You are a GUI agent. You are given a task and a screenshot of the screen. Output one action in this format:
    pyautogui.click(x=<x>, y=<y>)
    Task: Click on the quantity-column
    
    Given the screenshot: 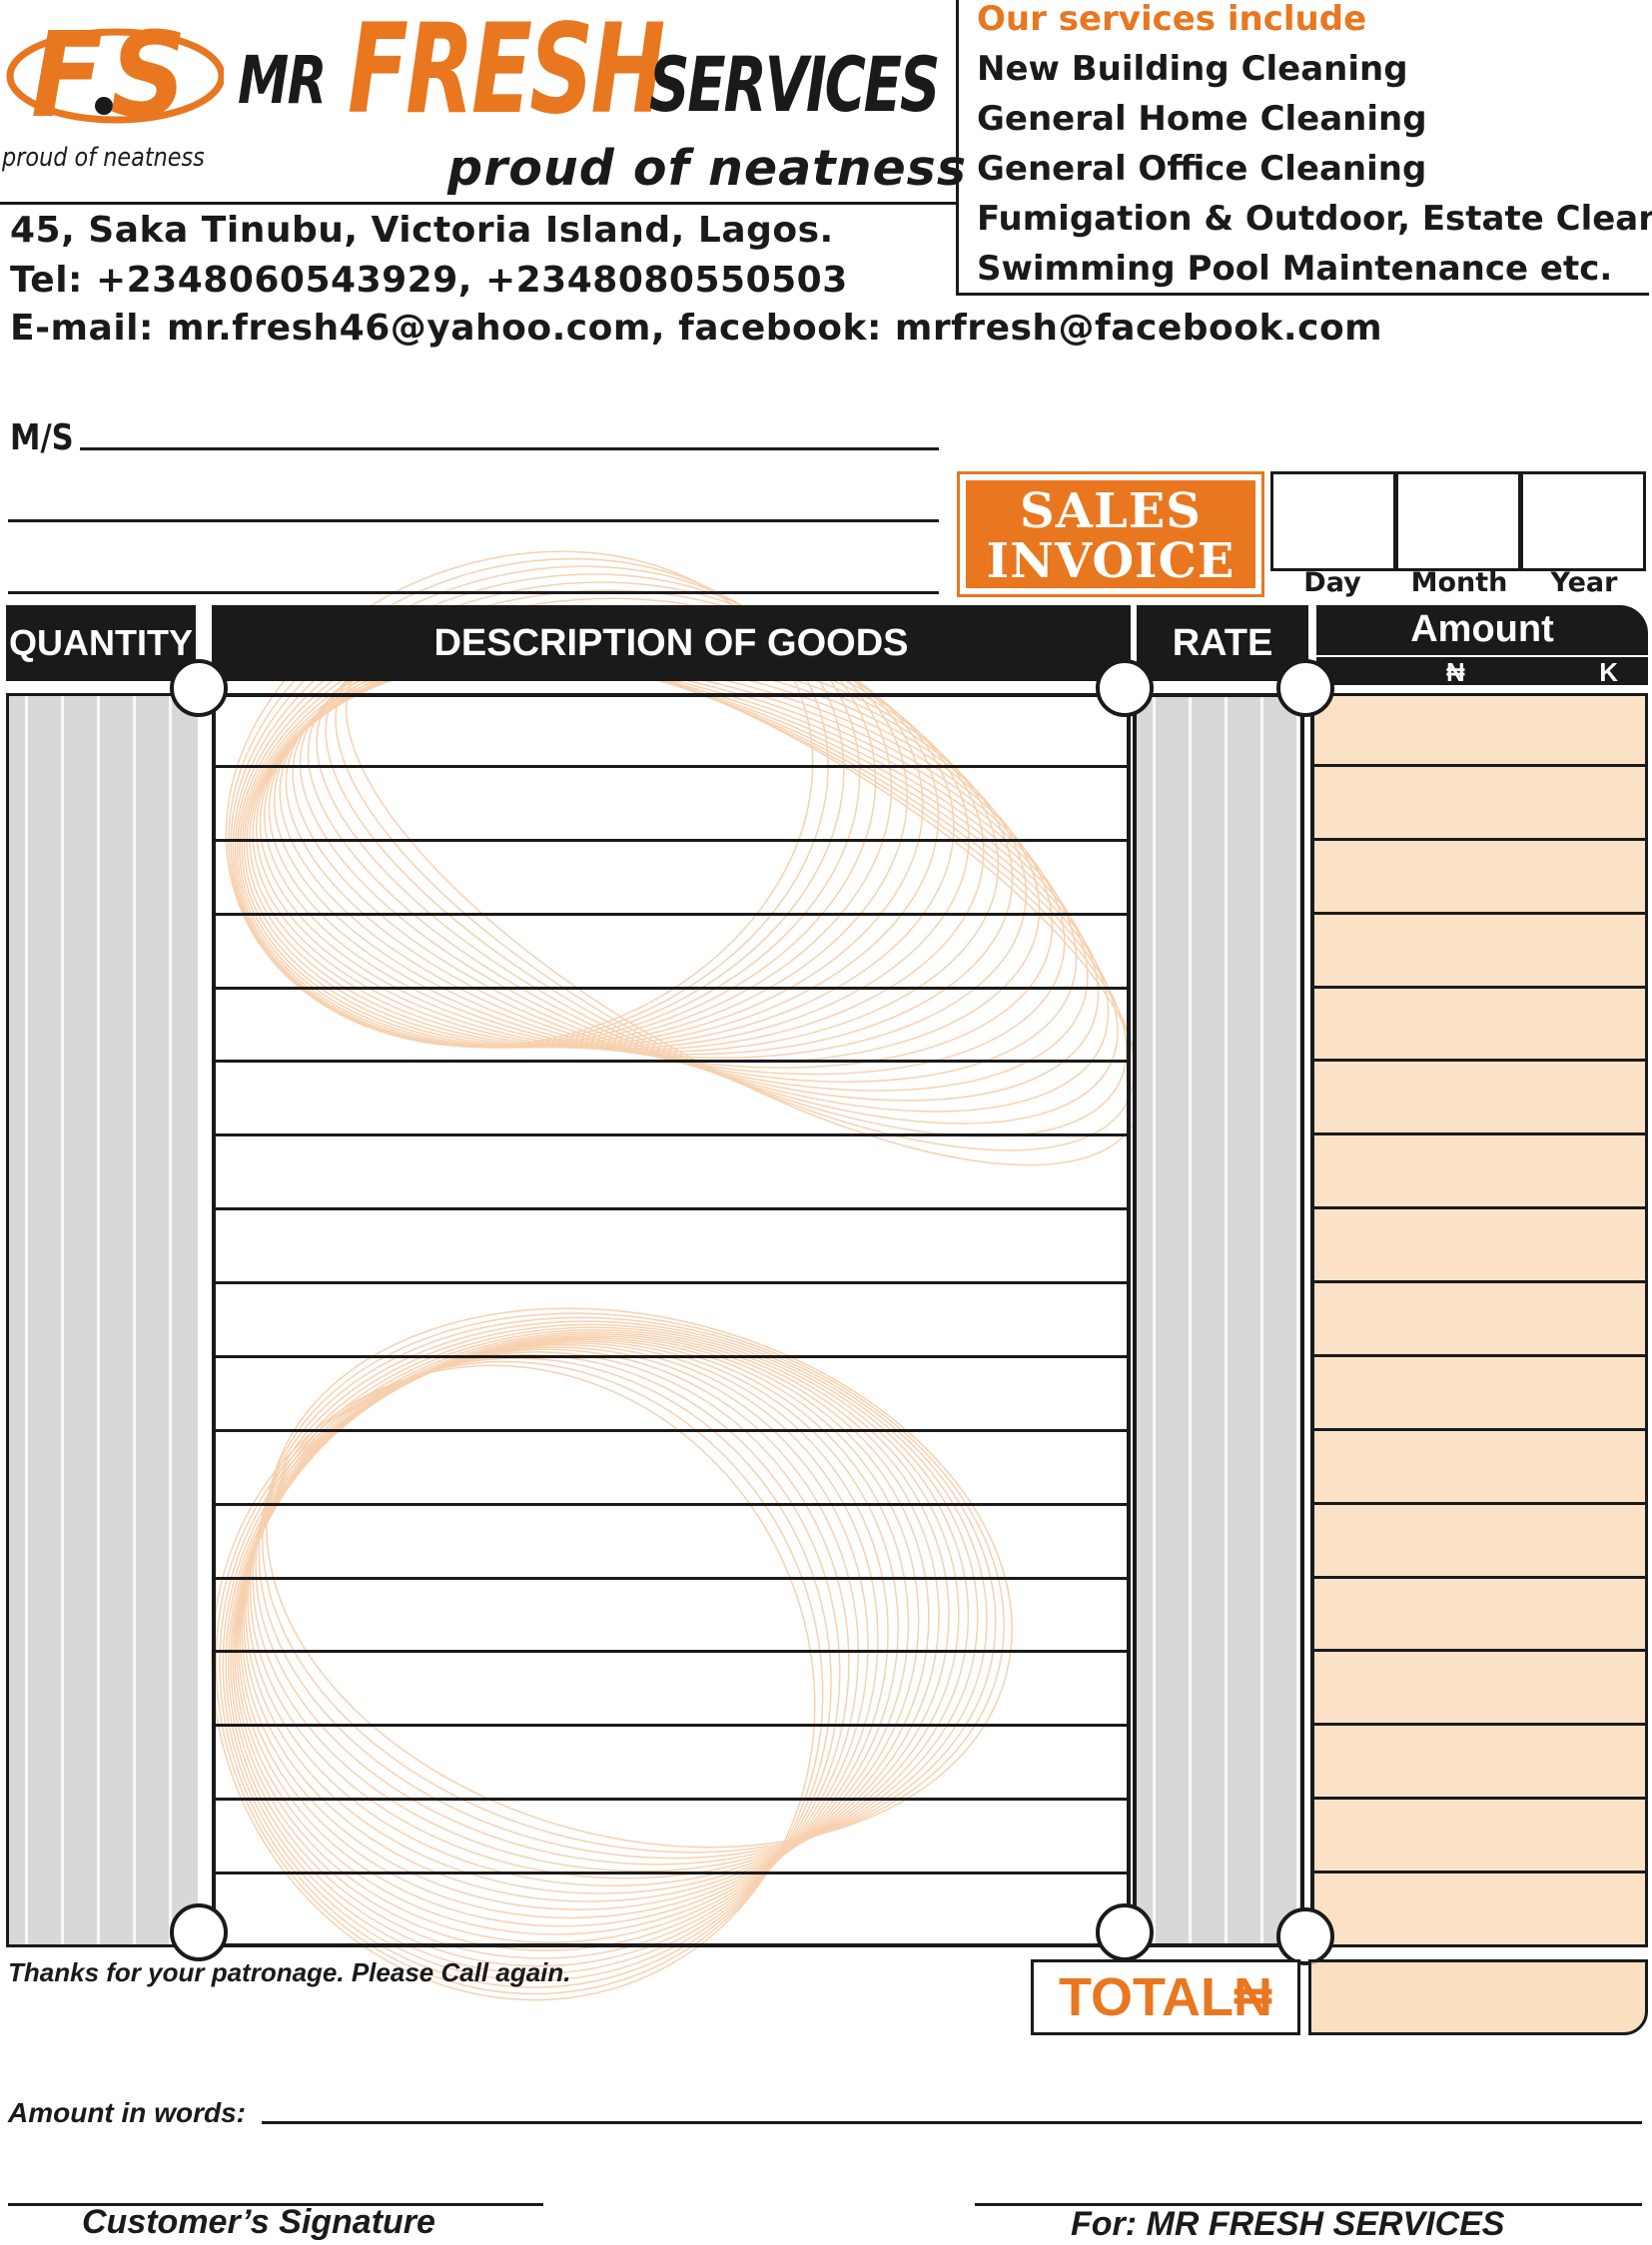 What is the action you would take?
    pyautogui.click(x=102, y=1320)
    